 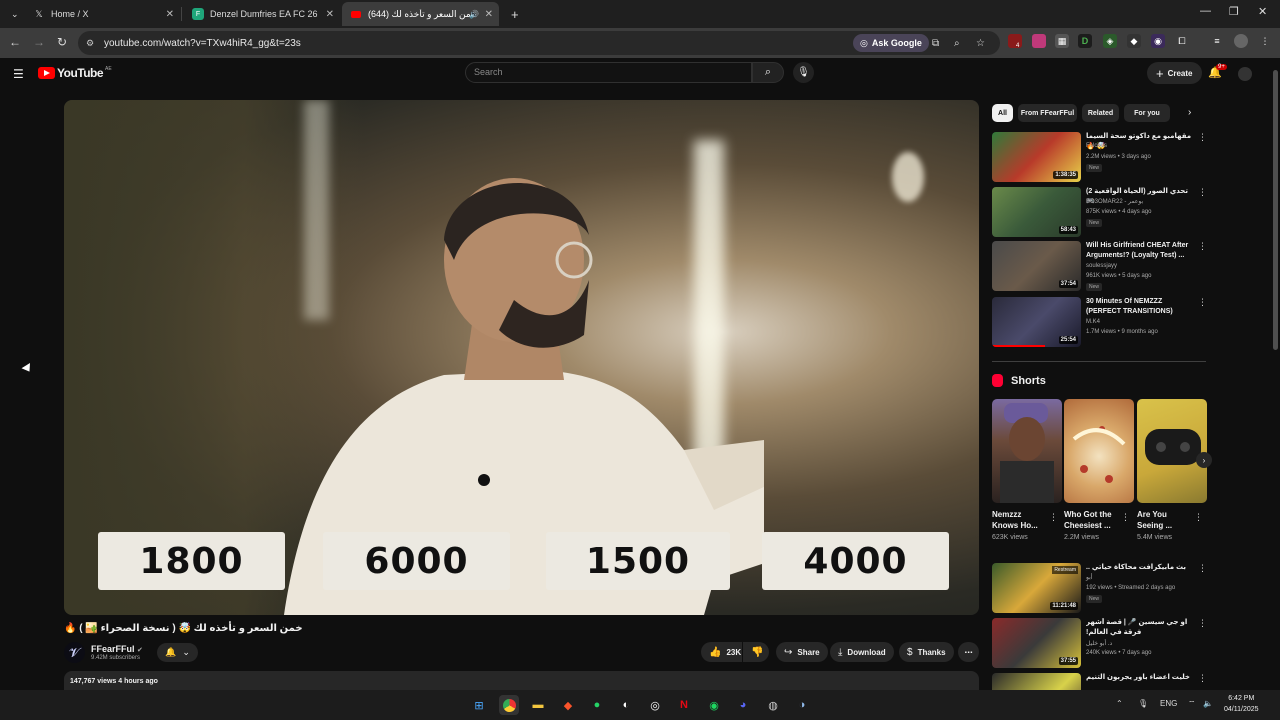 What do you see at coordinates (1085, 41) in the screenshot?
I see `extension-d-icon: D` at bounding box center [1085, 41].